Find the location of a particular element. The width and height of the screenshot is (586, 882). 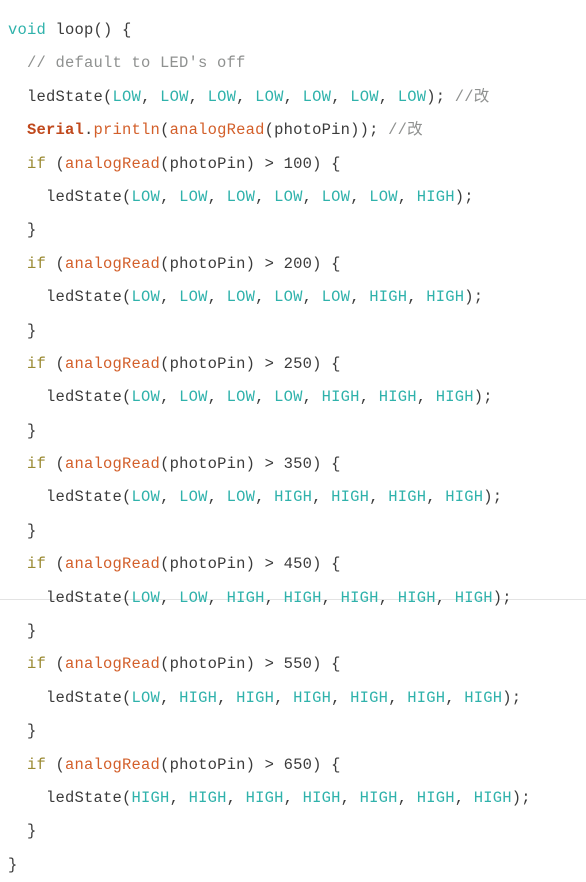

code-token-plain: loop is located at coordinates (74, 30).